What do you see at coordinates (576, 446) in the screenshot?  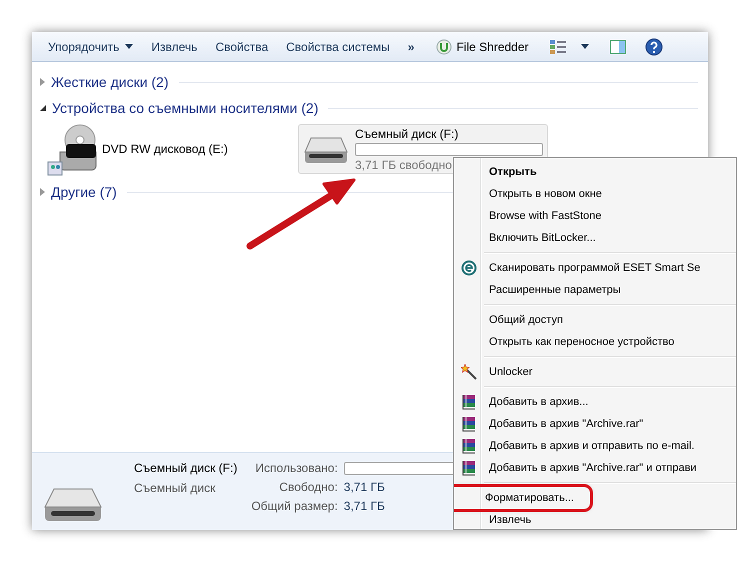 I see `menu-item: Добавить в архив и отправить по e-mail.` at bounding box center [576, 446].